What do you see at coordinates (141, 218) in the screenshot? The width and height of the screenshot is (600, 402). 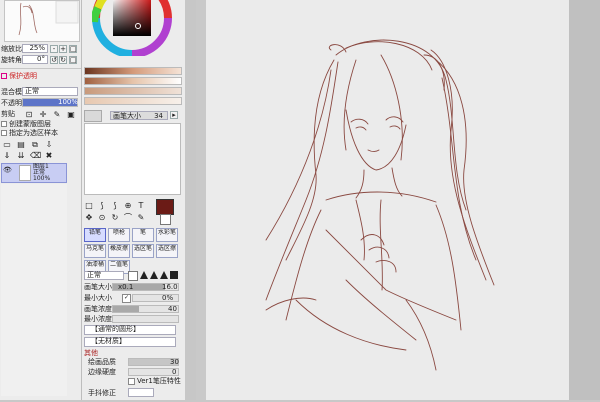 I see `eyedropper-icon: ✎` at bounding box center [141, 218].